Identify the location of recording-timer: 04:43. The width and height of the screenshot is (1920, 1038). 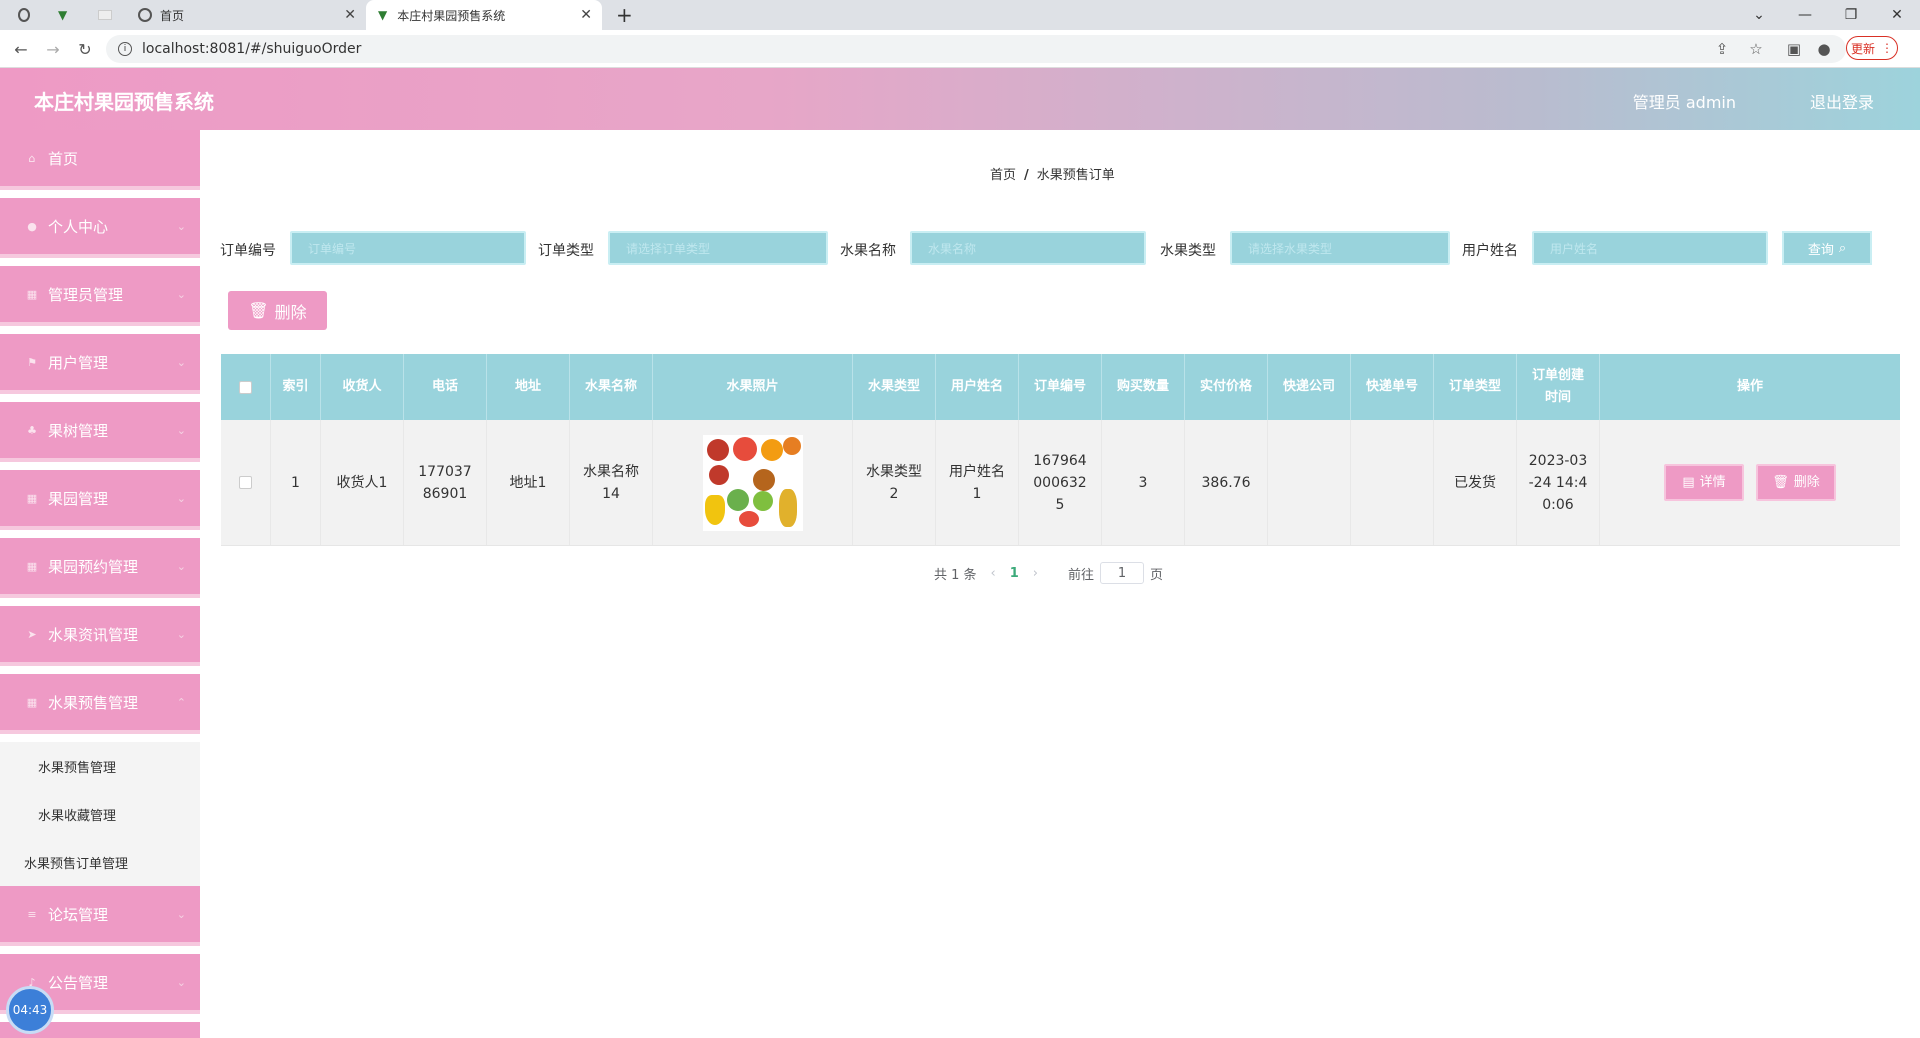
(30, 1010).